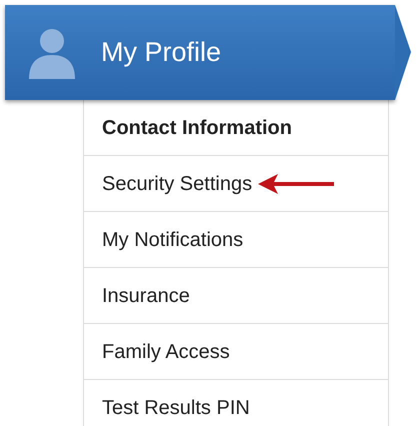 This screenshot has height=426, width=419. I want to click on menu-item-label: Contact Information, so click(197, 128).